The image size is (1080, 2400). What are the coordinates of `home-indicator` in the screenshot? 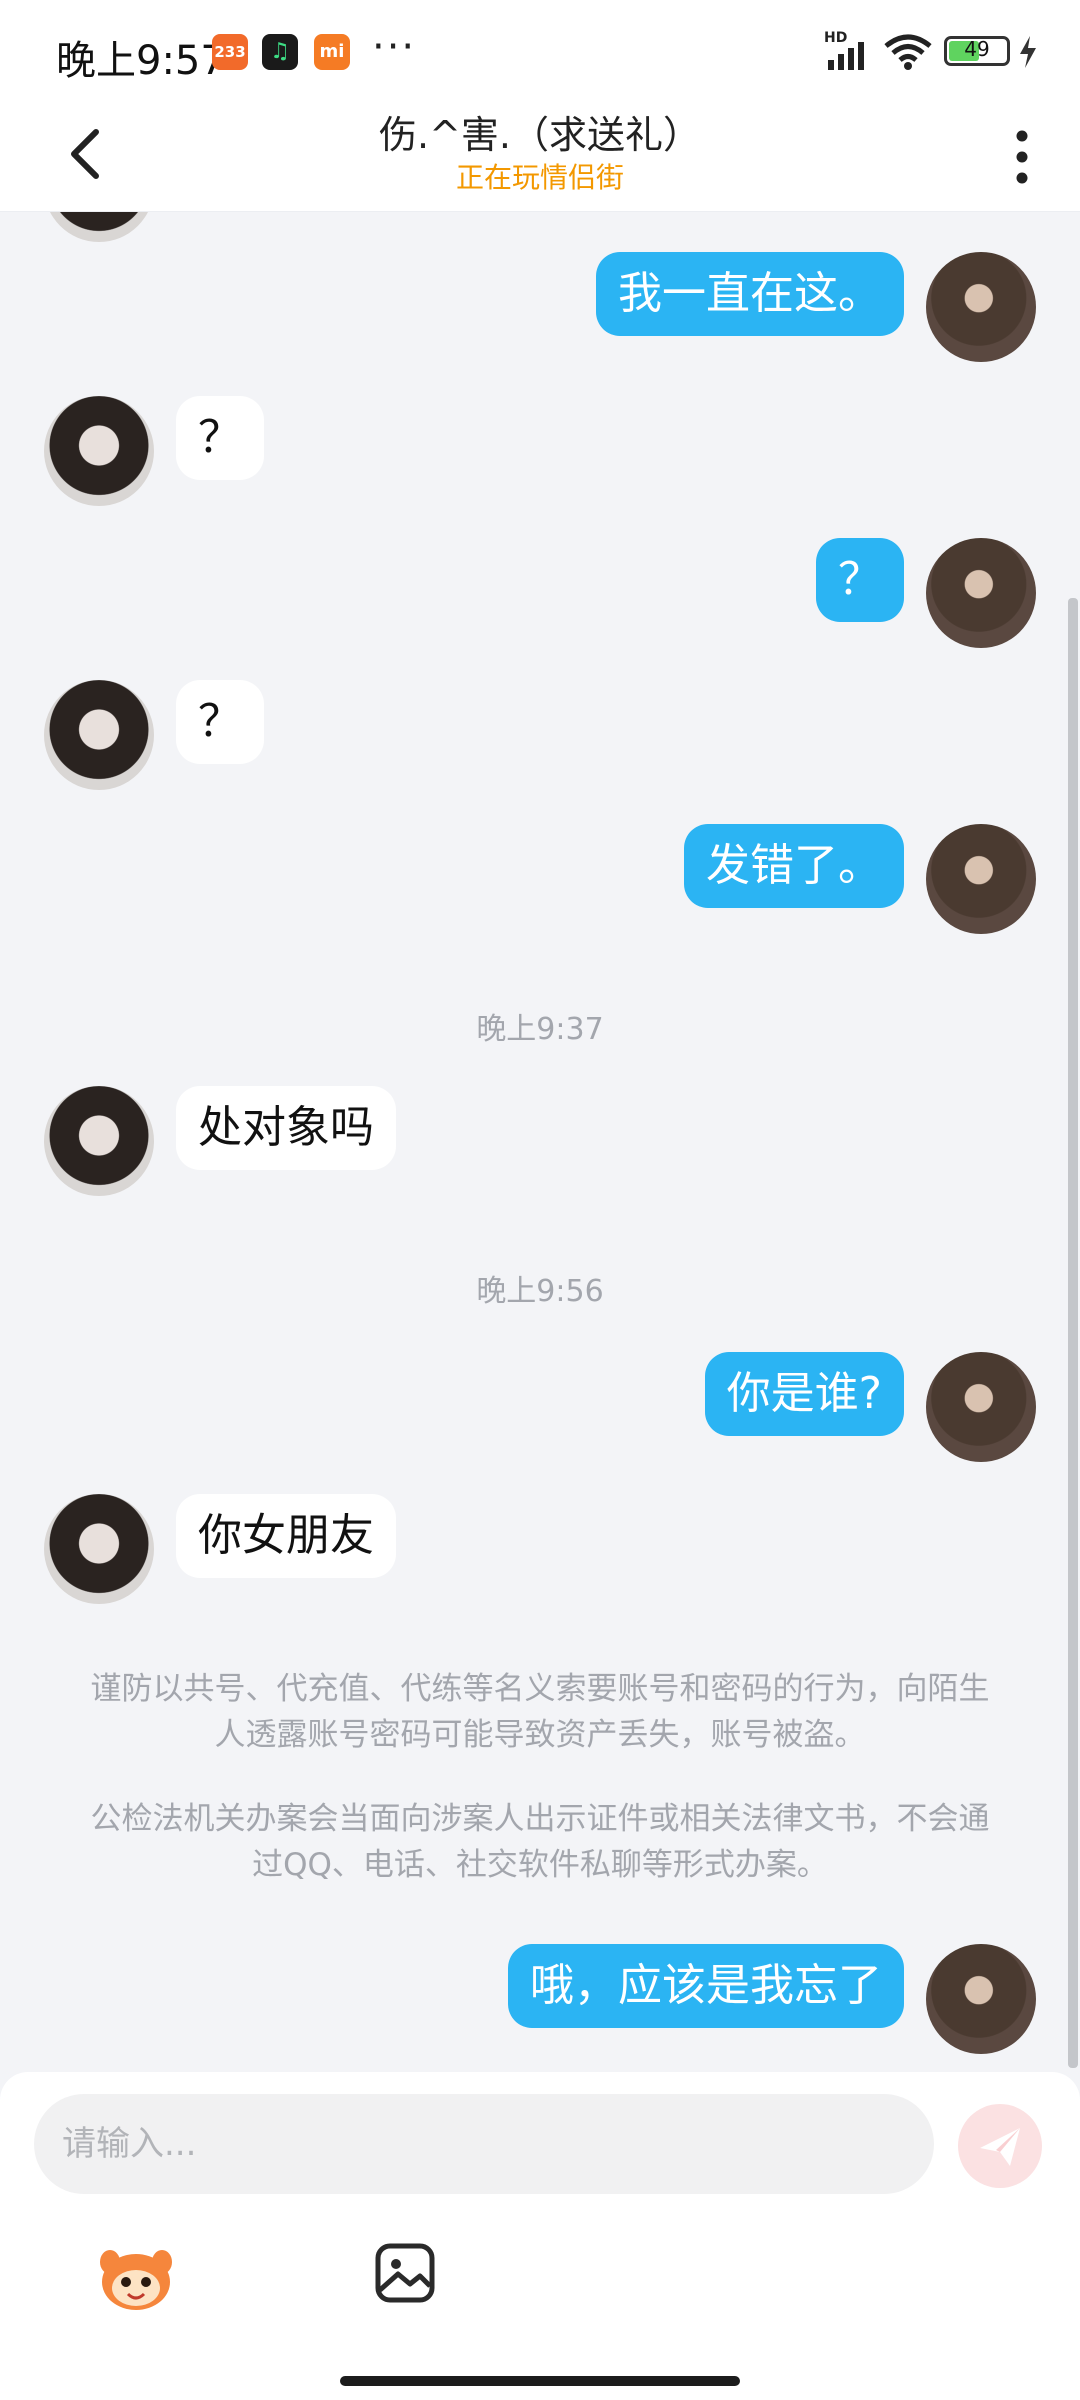 It's located at (540, 2381).